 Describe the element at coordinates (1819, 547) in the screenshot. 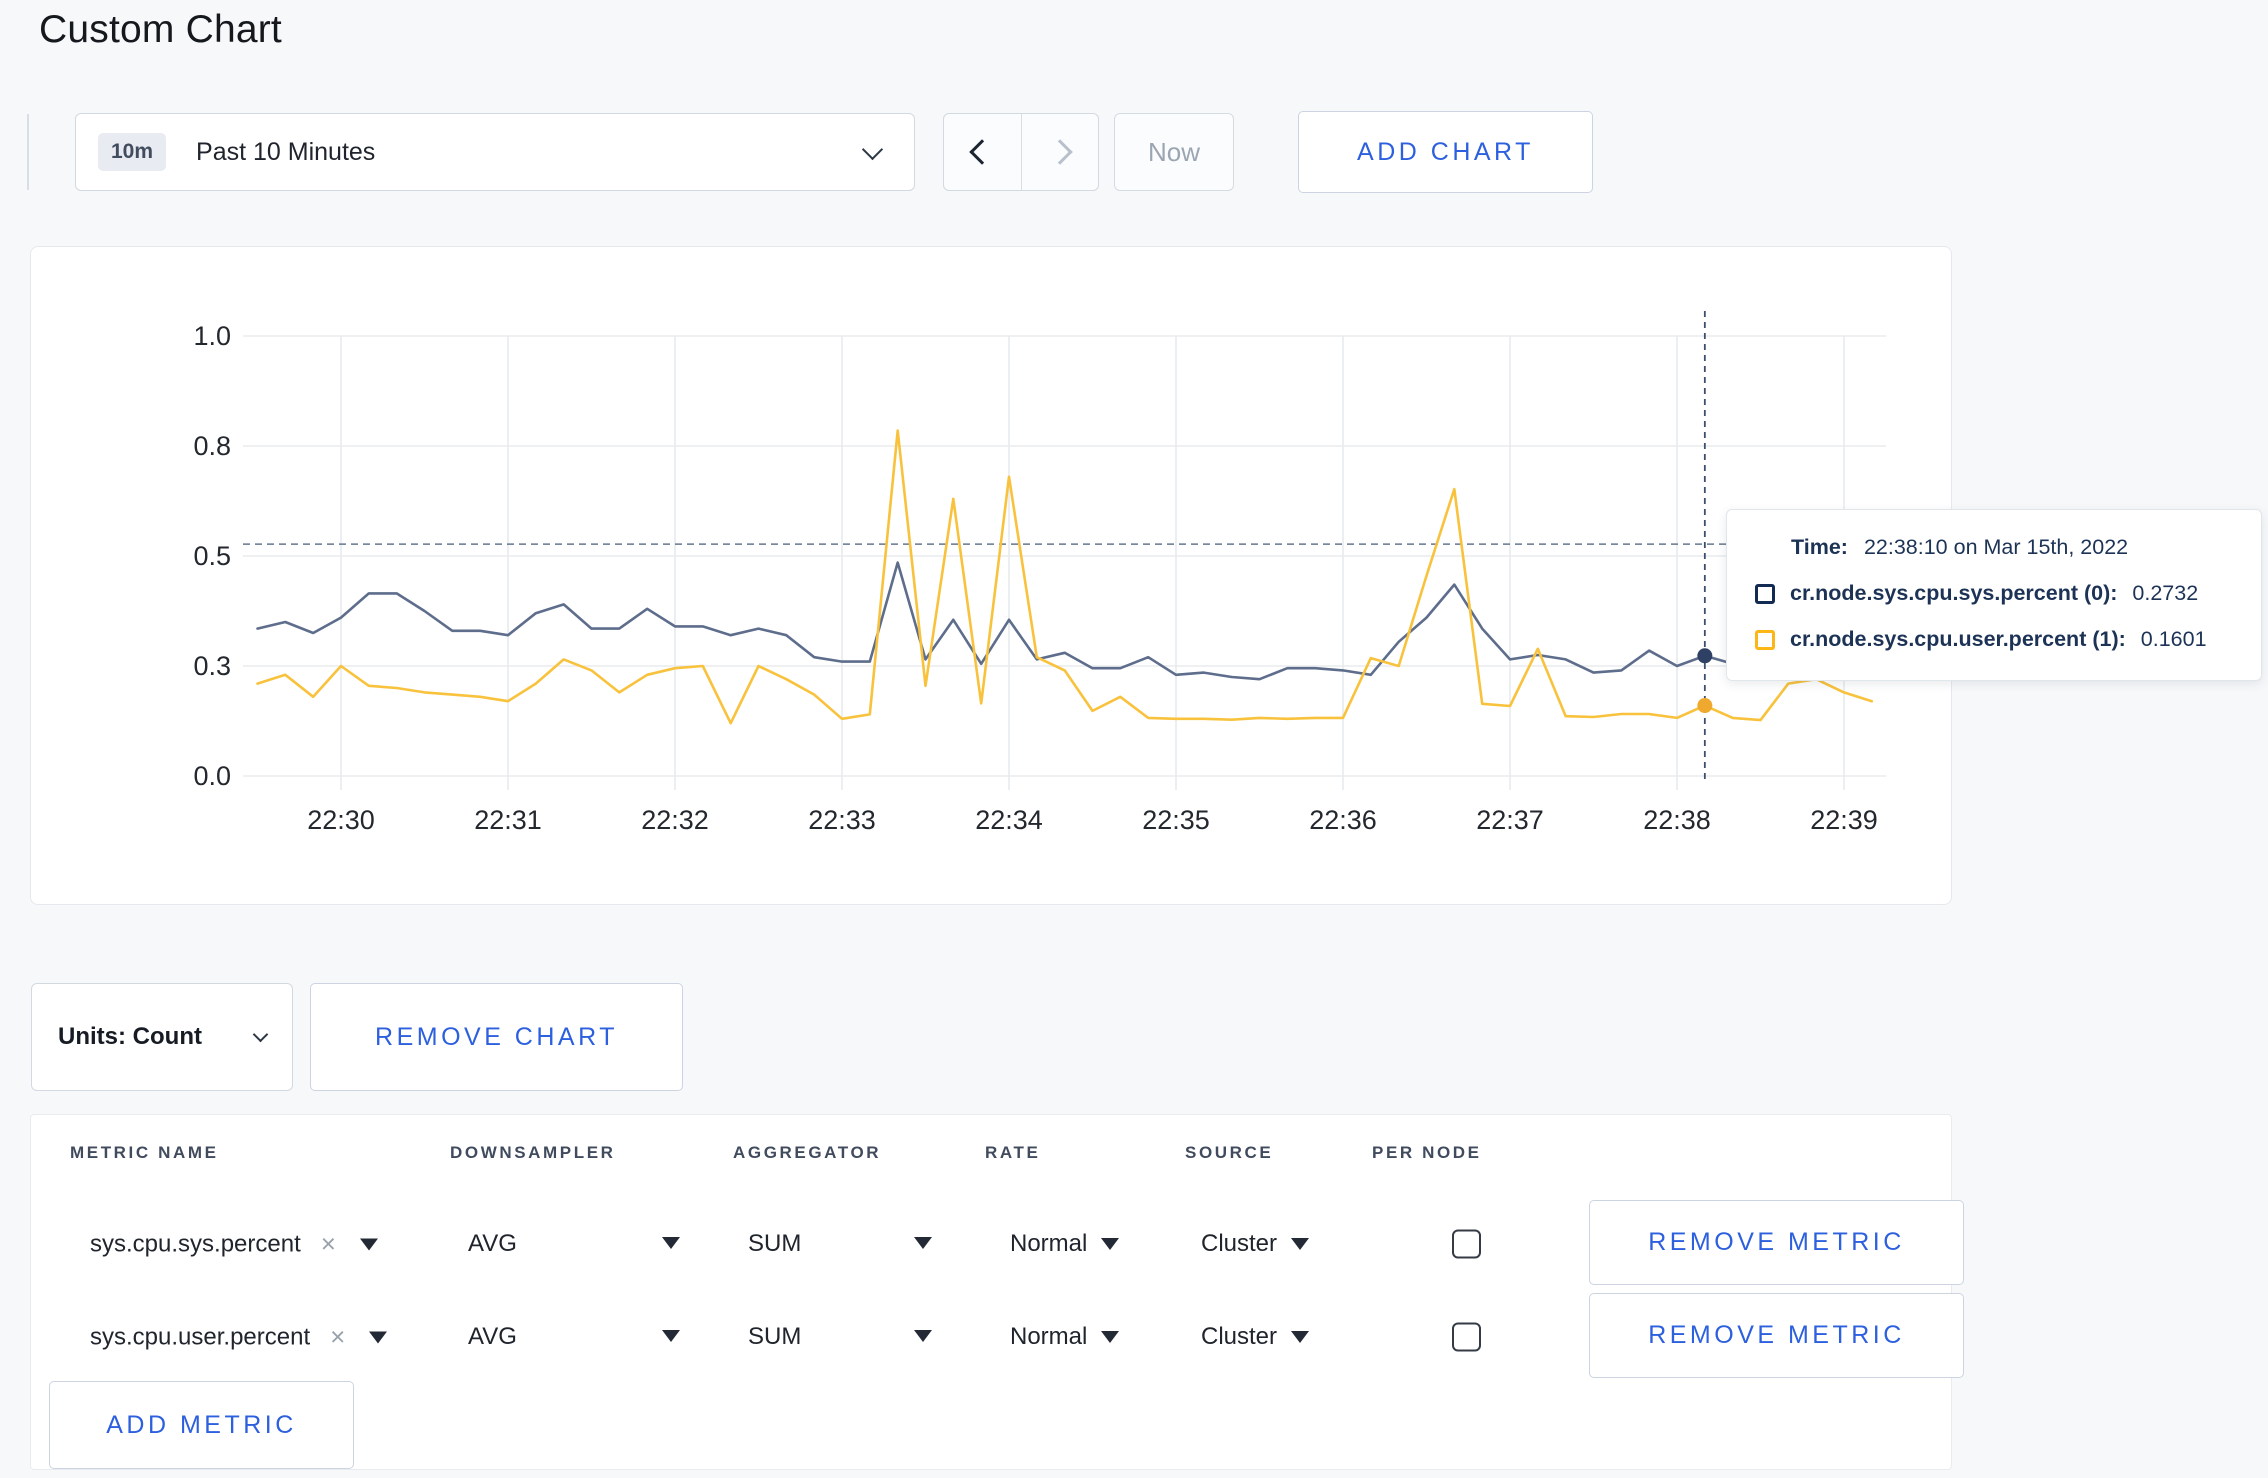

I see `tooltip-time-label: Time:` at that location.